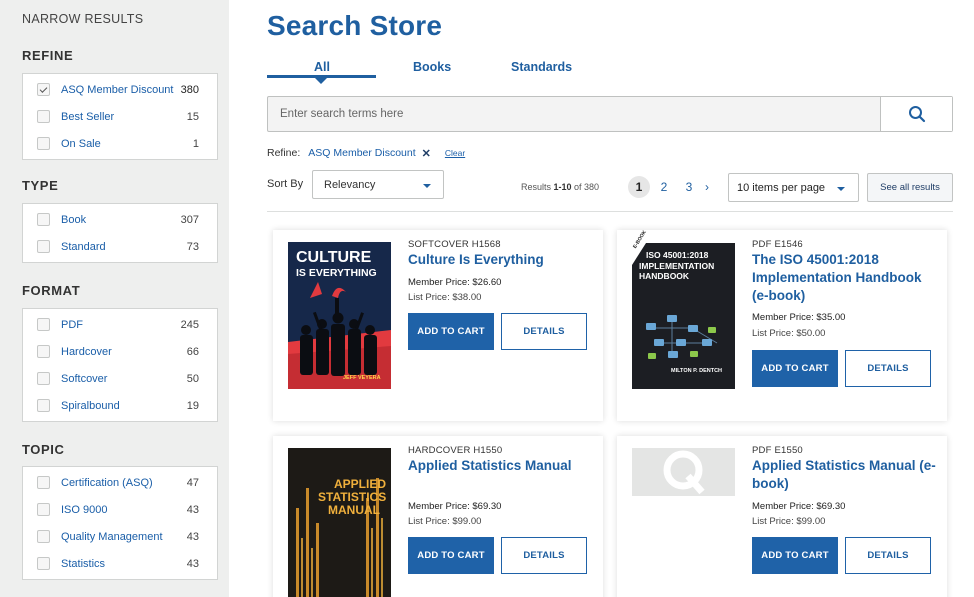 The height and width of the screenshot is (597, 974). I want to click on search-input, so click(574, 114).